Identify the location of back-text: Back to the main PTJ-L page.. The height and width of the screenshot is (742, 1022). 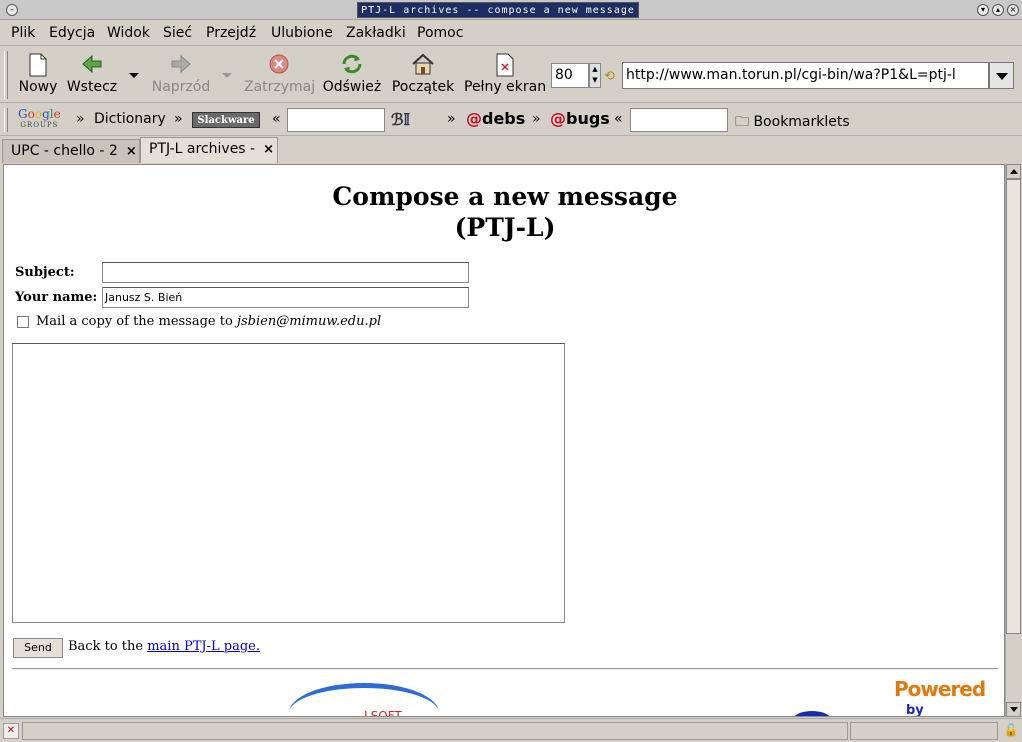
(164, 646).